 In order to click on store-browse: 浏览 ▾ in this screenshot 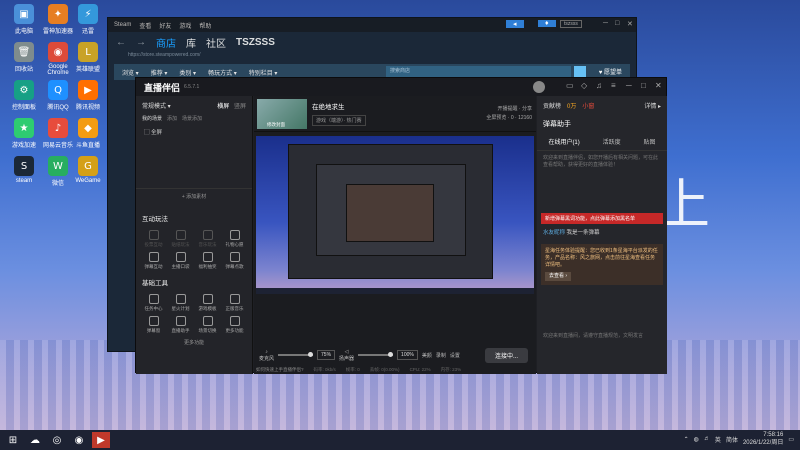, I will do `click(130, 72)`.